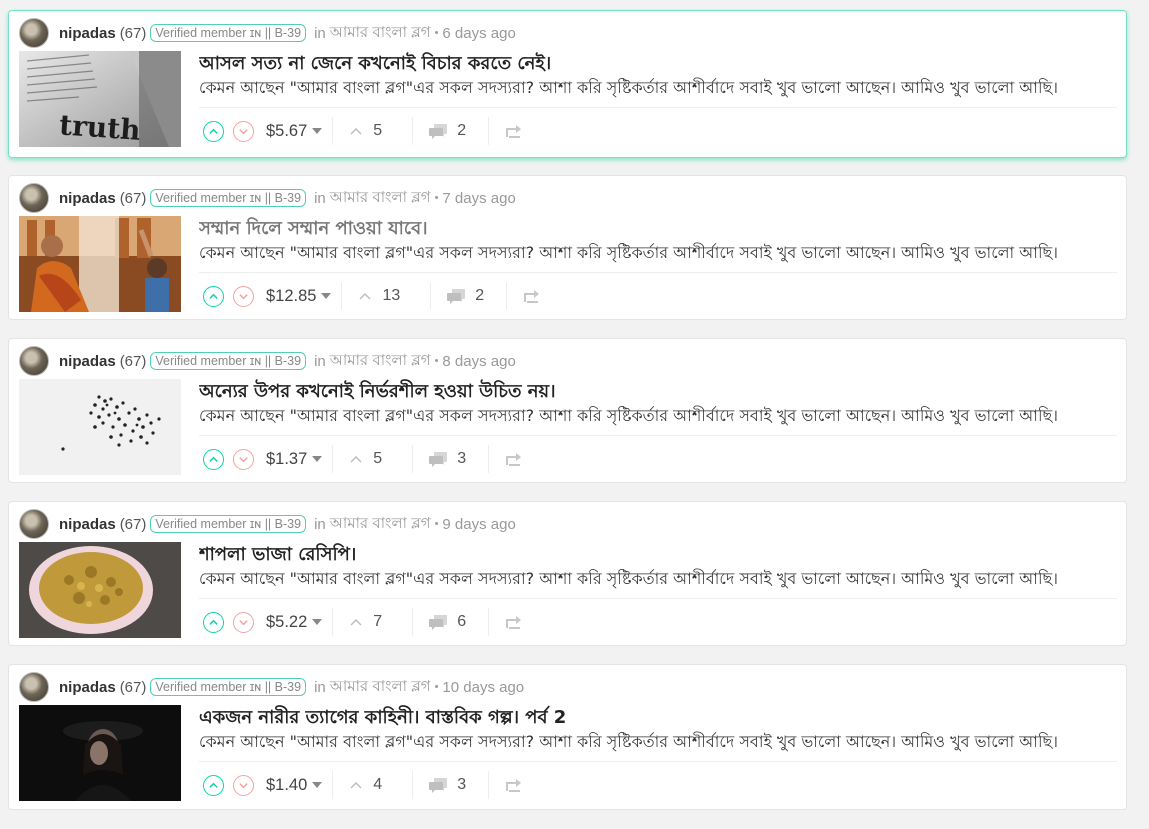 The image size is (1149, 829). Describe the element at coordinates (462, 458) in the screenshot. I see `comments-value: 3` at that location.